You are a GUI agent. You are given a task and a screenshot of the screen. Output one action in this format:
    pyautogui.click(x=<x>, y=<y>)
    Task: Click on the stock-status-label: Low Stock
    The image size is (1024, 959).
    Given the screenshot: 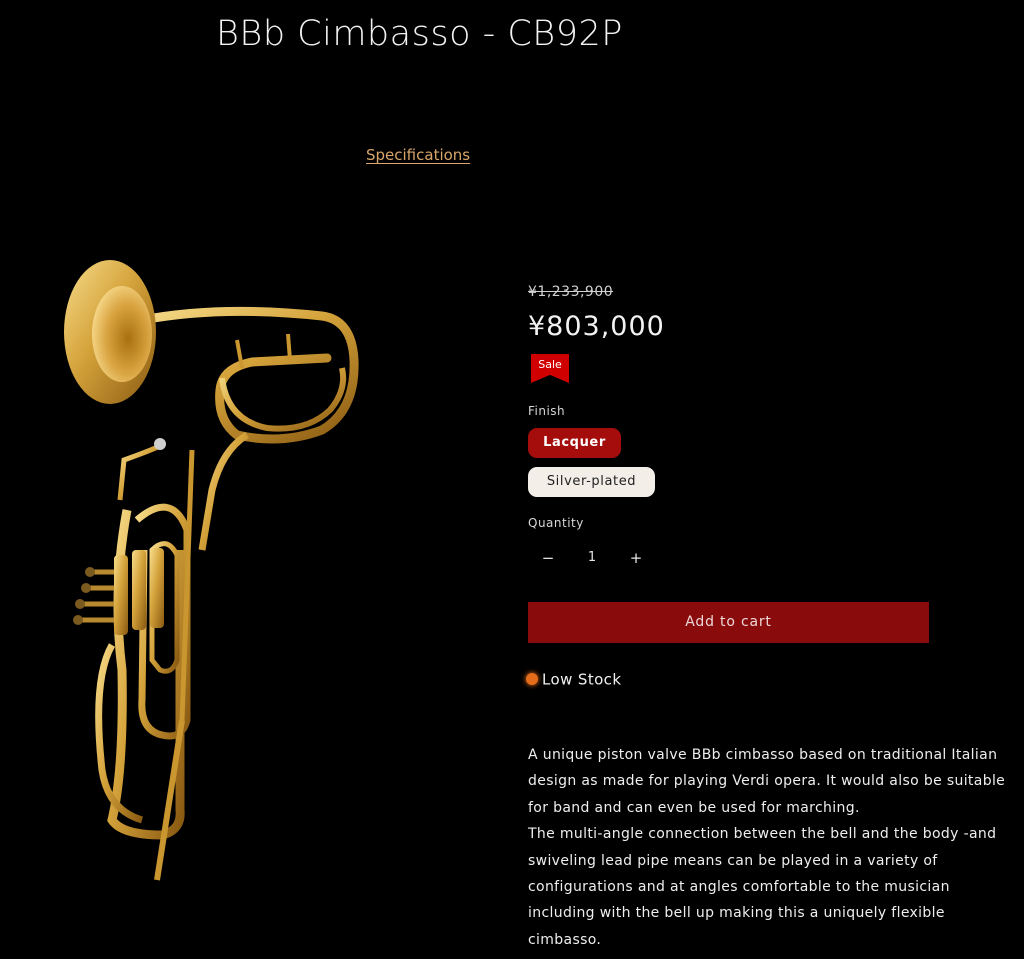 What is the action you would take?
    pyautogui.click(x=582, y=679)
    